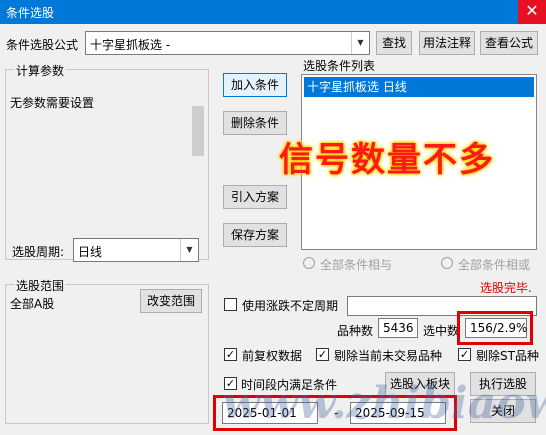 This screenshot has width=546, height=435. Describe the element at coordinates (40, 70) in the screenshot. I see `calc-params-legend: 计算参数` at that location.